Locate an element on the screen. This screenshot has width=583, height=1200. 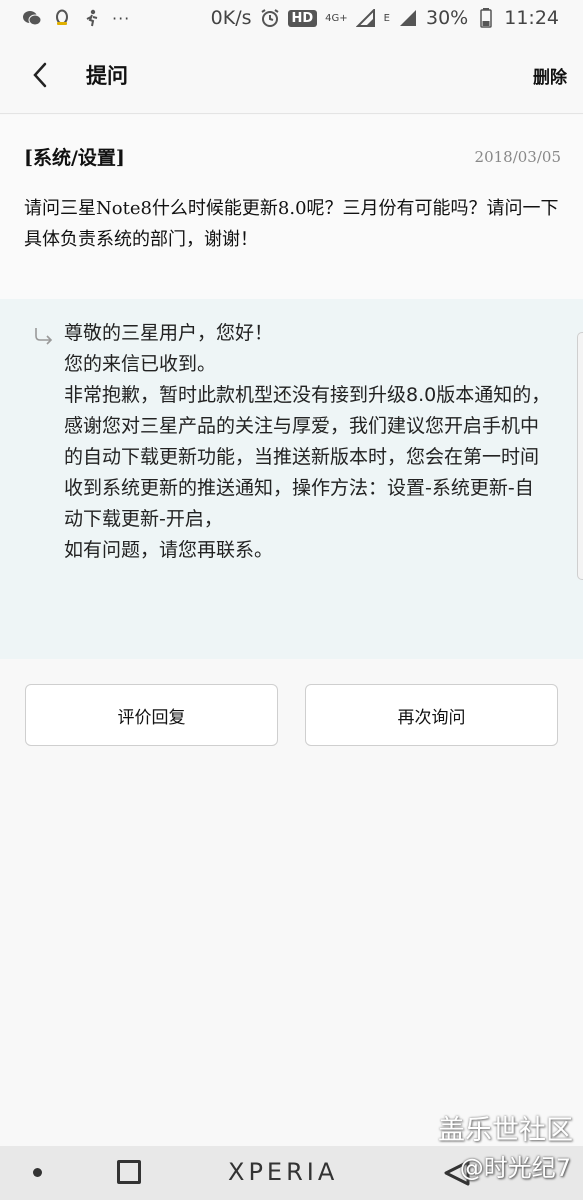
status-bar: ··· 0K/s HD 4G+ E 30% 11:24 is located at coordinates (291, 18).